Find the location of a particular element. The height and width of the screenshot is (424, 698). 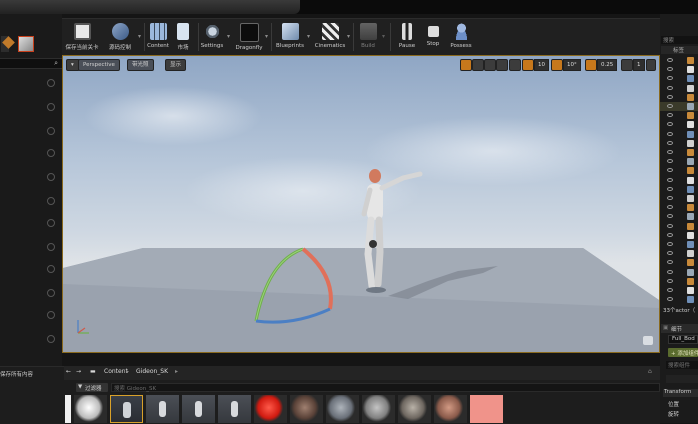

view-mode-button: Perspective is located at coordinates (99, 65).